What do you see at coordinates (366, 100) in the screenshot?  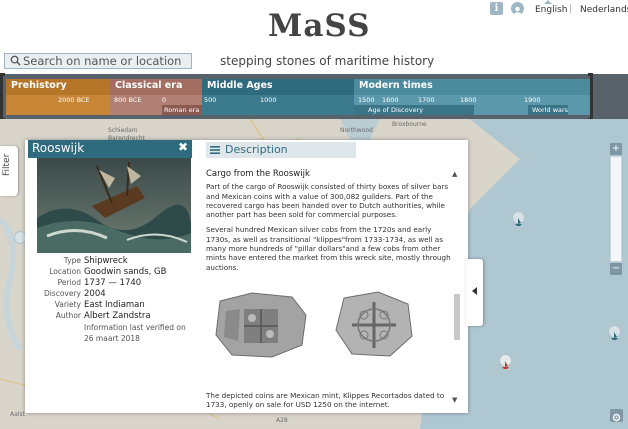 I see `tick-label: 1500` at bounding box center [366, 100].